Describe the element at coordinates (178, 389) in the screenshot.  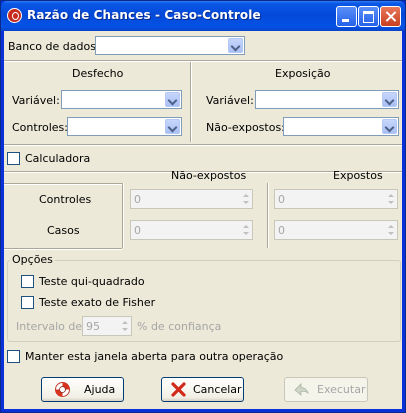
I see `red-x-icon` at that location.